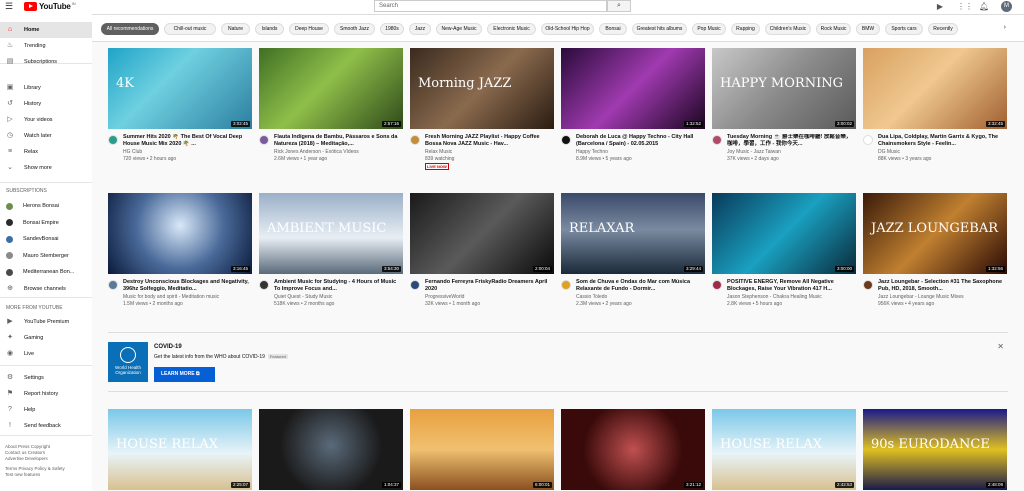  I want to click on video-thumbnail: AMBIENT MUSIC 3:54:30, so click(331, 233).